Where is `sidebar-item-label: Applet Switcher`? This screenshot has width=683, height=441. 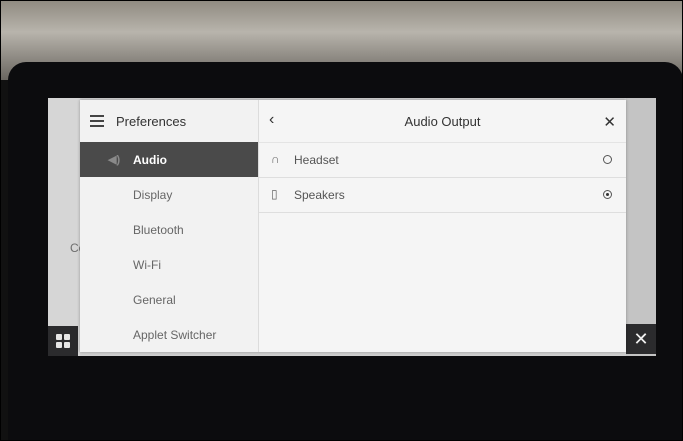
sidebar-item-label: Applet Switcher is located at coordinates (175, 334).